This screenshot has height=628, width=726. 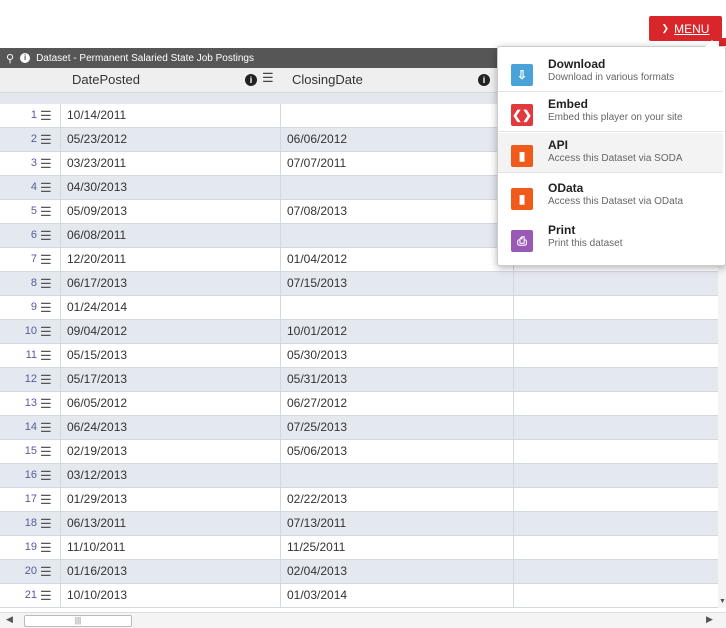 I want to click on cell-date-posted: 02/19/2013, so click(x=170, y=451).